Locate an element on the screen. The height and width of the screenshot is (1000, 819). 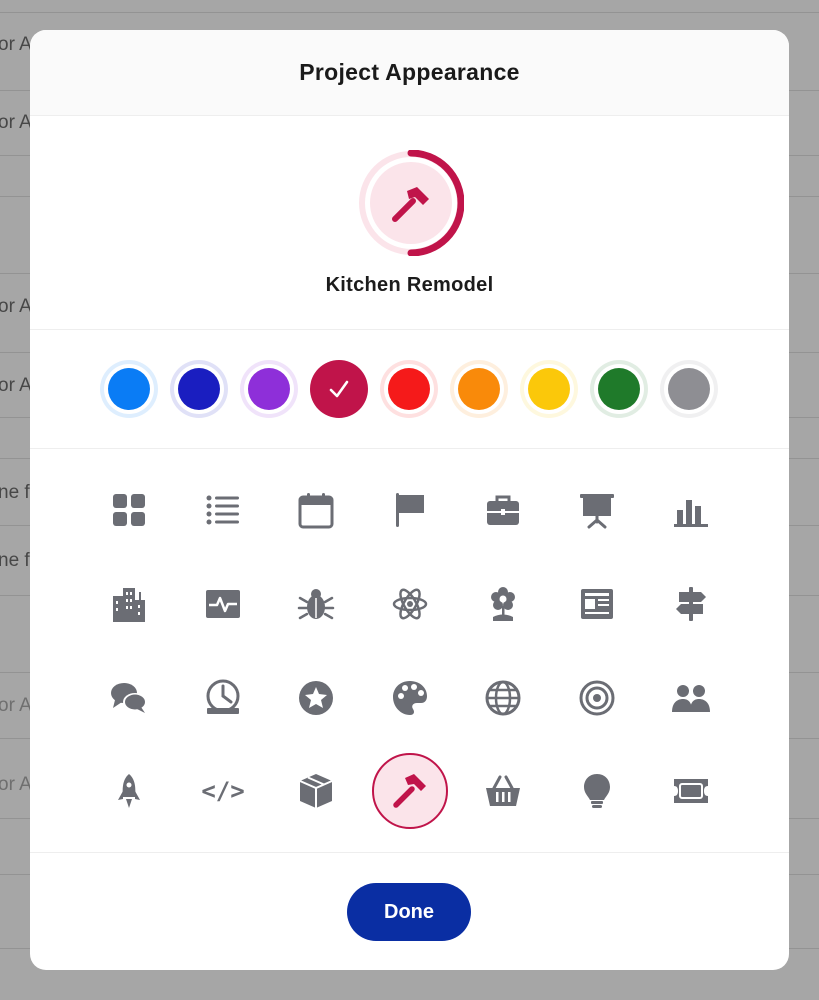
modal-title: Project Appearance is located at coordinates (409, 72).